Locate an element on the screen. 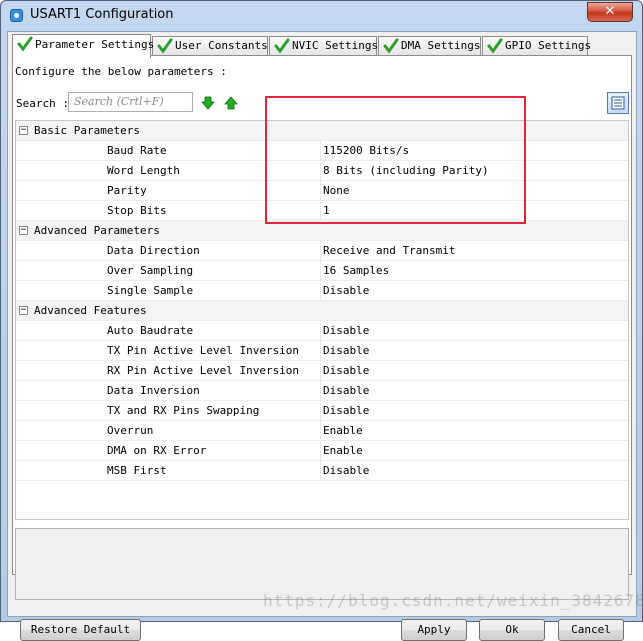  property-value: 115200 Bits/s is located at coordinates (366, 151).